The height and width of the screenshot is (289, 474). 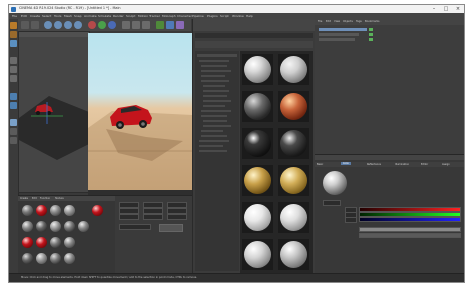 What do you see at coordinates (13, 105) in the screenshot?
I see `tweak-mode-icon` at bounding box center [13, 105].